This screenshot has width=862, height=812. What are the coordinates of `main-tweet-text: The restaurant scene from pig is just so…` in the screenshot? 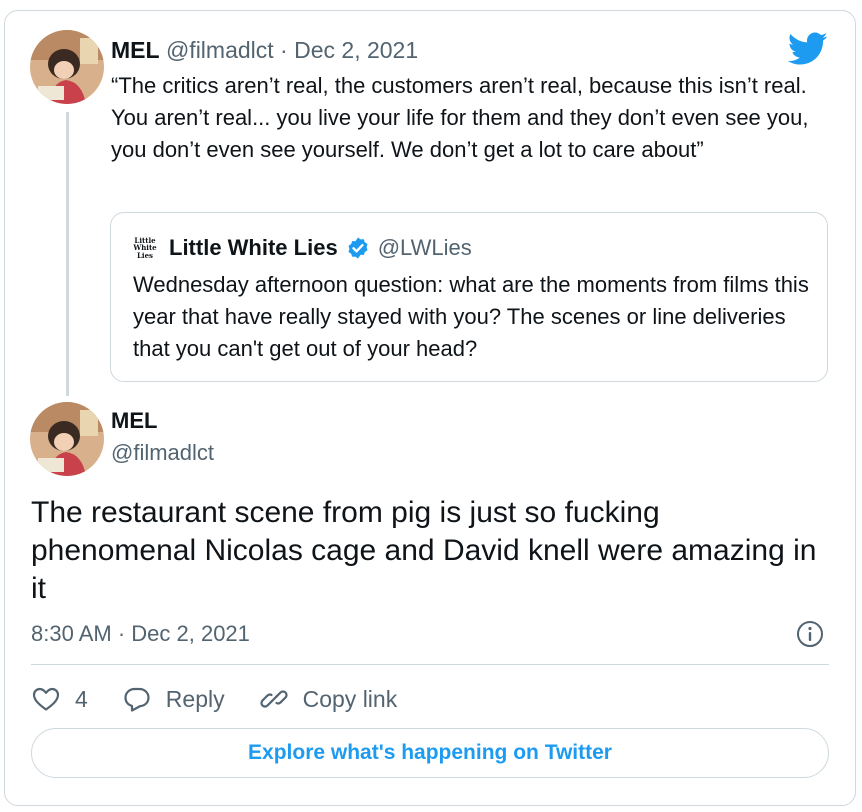 It's located at (424, 550).